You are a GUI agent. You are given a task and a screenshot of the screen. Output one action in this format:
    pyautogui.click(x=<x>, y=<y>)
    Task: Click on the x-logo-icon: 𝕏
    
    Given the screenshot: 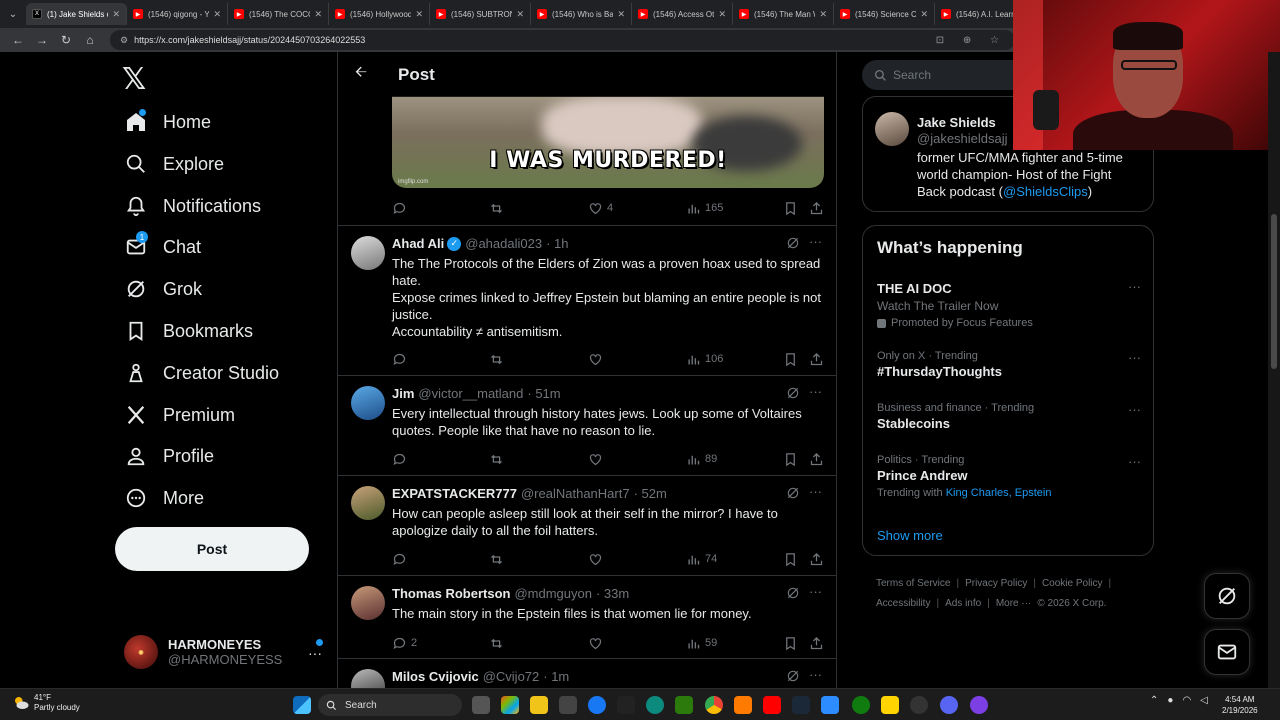 What is the action you would take?
    pyautogui.click(x=134, y=79)
    